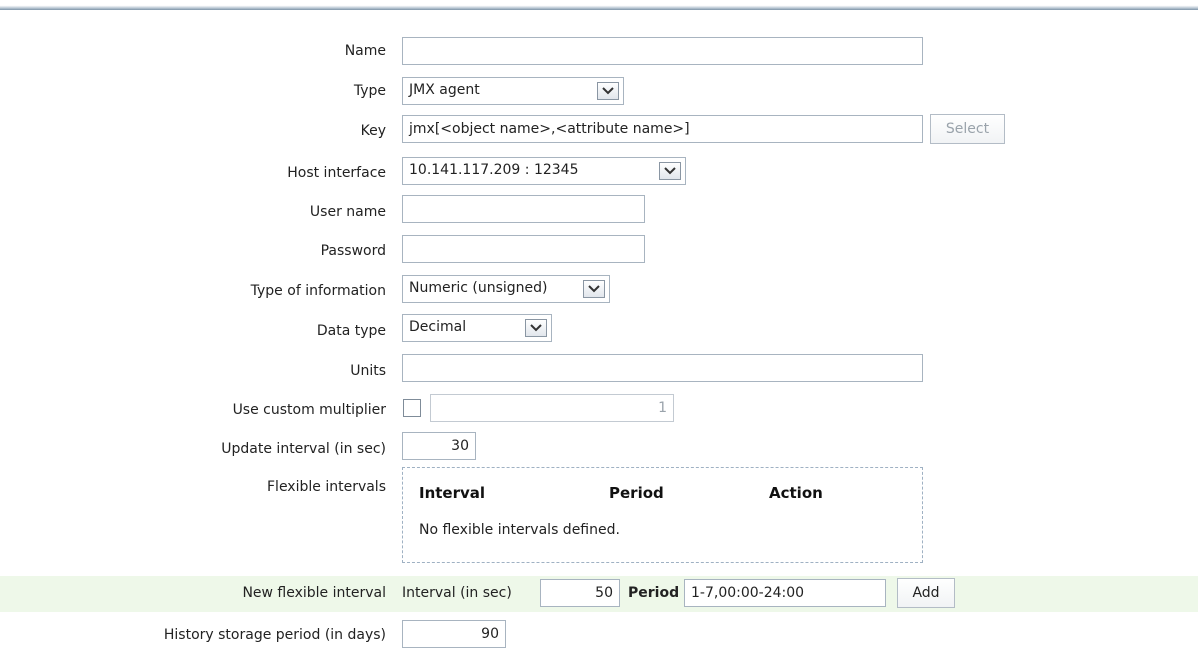 The width and height of the screenshot is (1198, 652). Describe the element at coordinates (552, 408) in the screenshot. I see `custom-multiplier-input: 1` at that location.